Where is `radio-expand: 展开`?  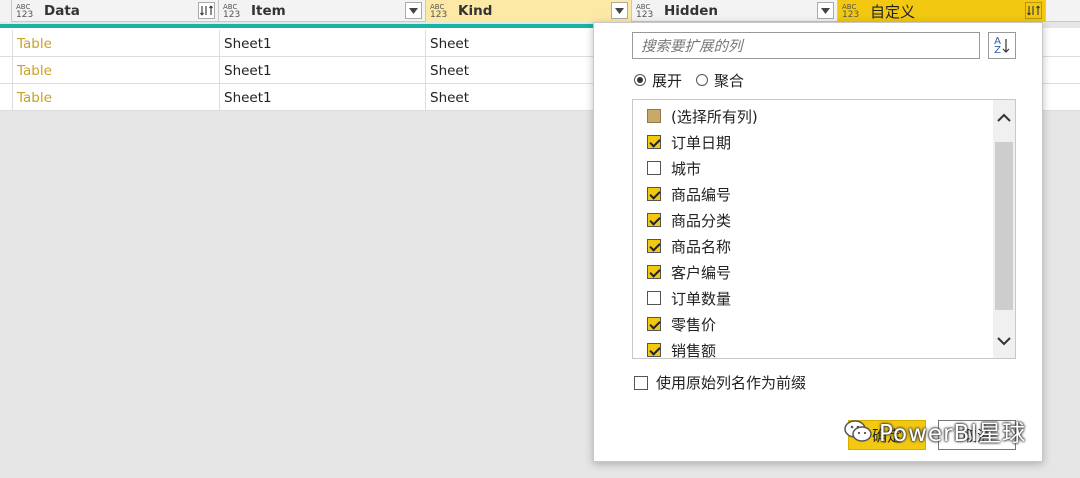
radio-expand: 展开 is located at coordinates (658, 80).